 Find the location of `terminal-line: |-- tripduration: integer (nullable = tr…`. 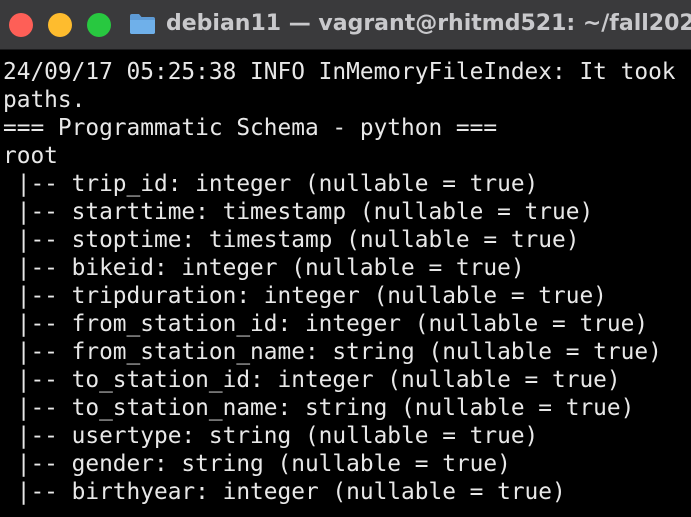

terminal-line: |-- tripduration: integer (nullable = tr… is located at coordinates (305, 296).